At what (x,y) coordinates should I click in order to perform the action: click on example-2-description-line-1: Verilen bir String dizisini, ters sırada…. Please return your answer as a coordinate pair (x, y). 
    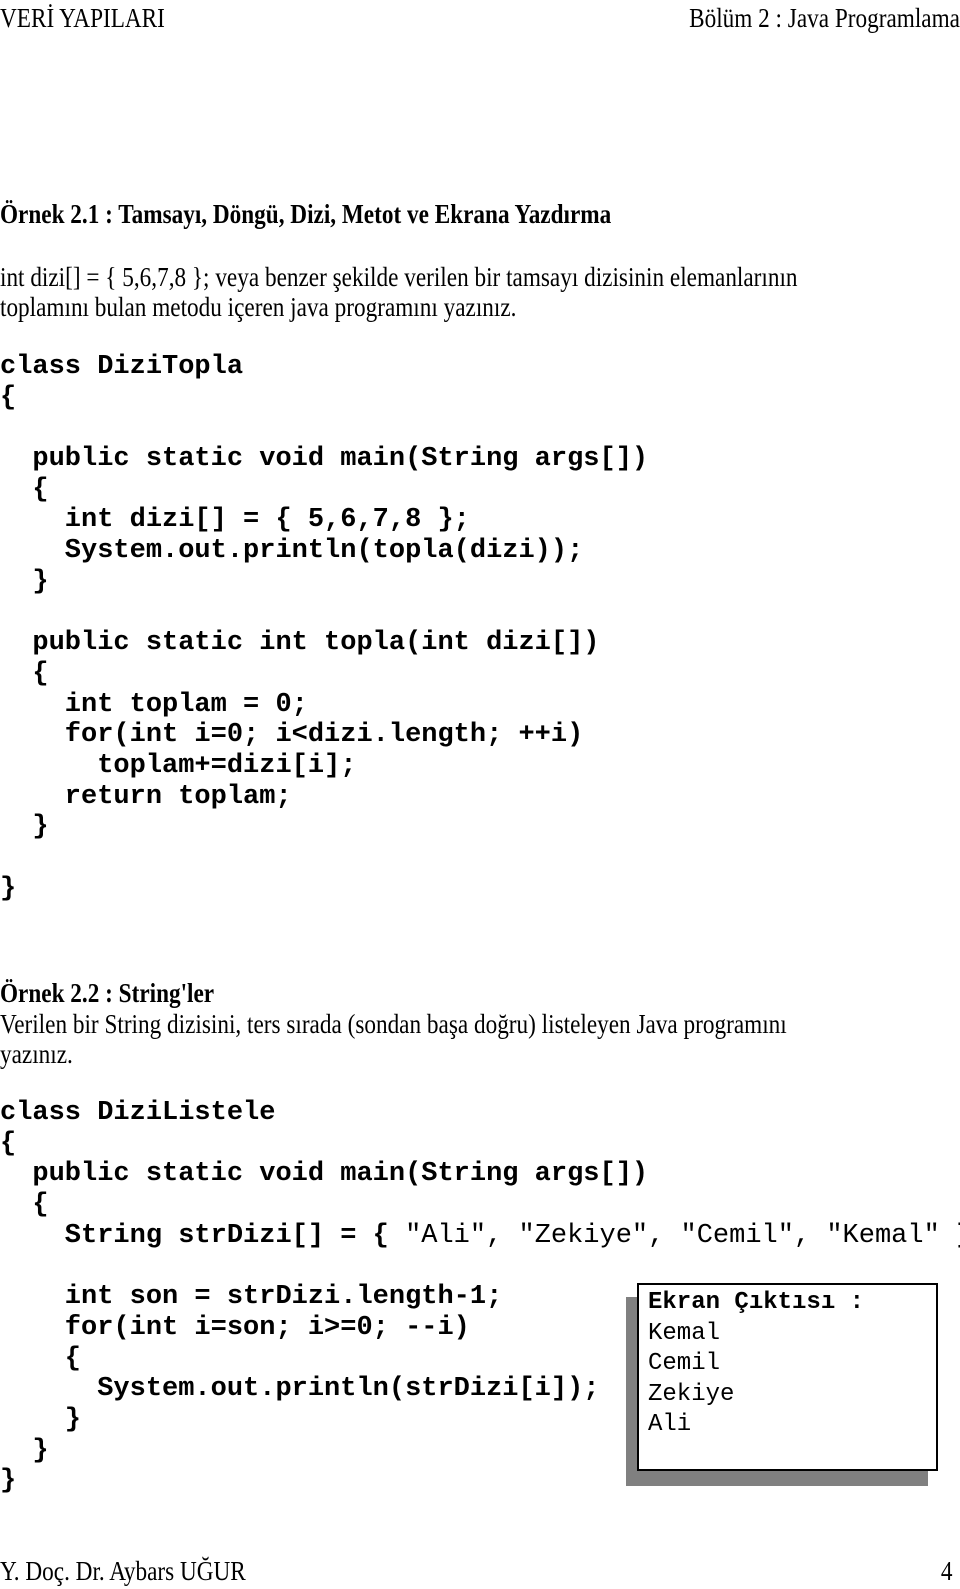
    Looking at the image, I should click on (393, 1024).